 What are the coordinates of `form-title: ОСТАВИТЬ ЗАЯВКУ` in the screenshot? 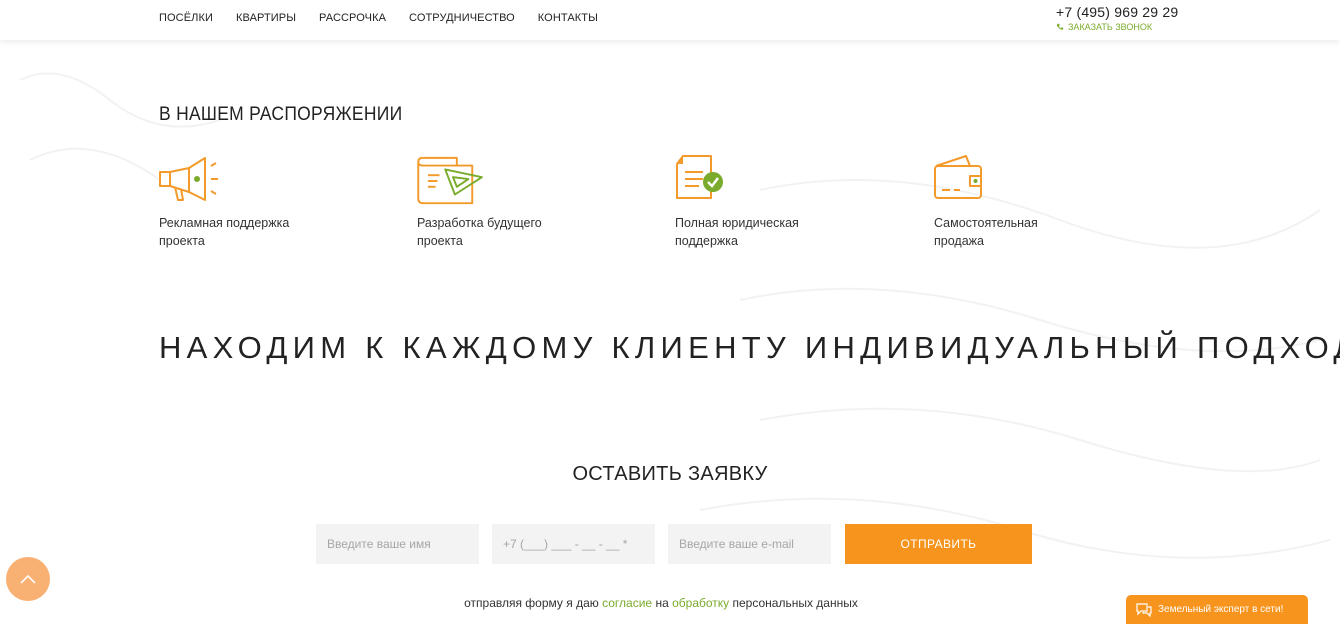 It's located at (670, 474).